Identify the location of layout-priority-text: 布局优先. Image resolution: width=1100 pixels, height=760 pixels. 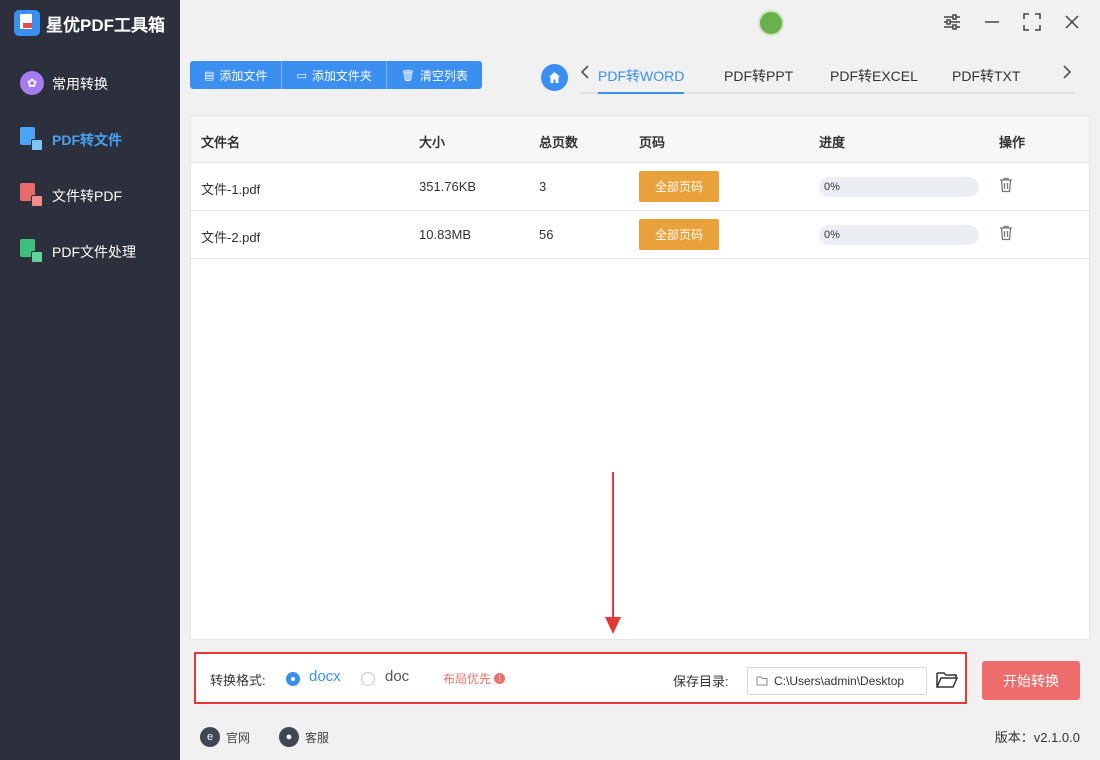
(467, 679).